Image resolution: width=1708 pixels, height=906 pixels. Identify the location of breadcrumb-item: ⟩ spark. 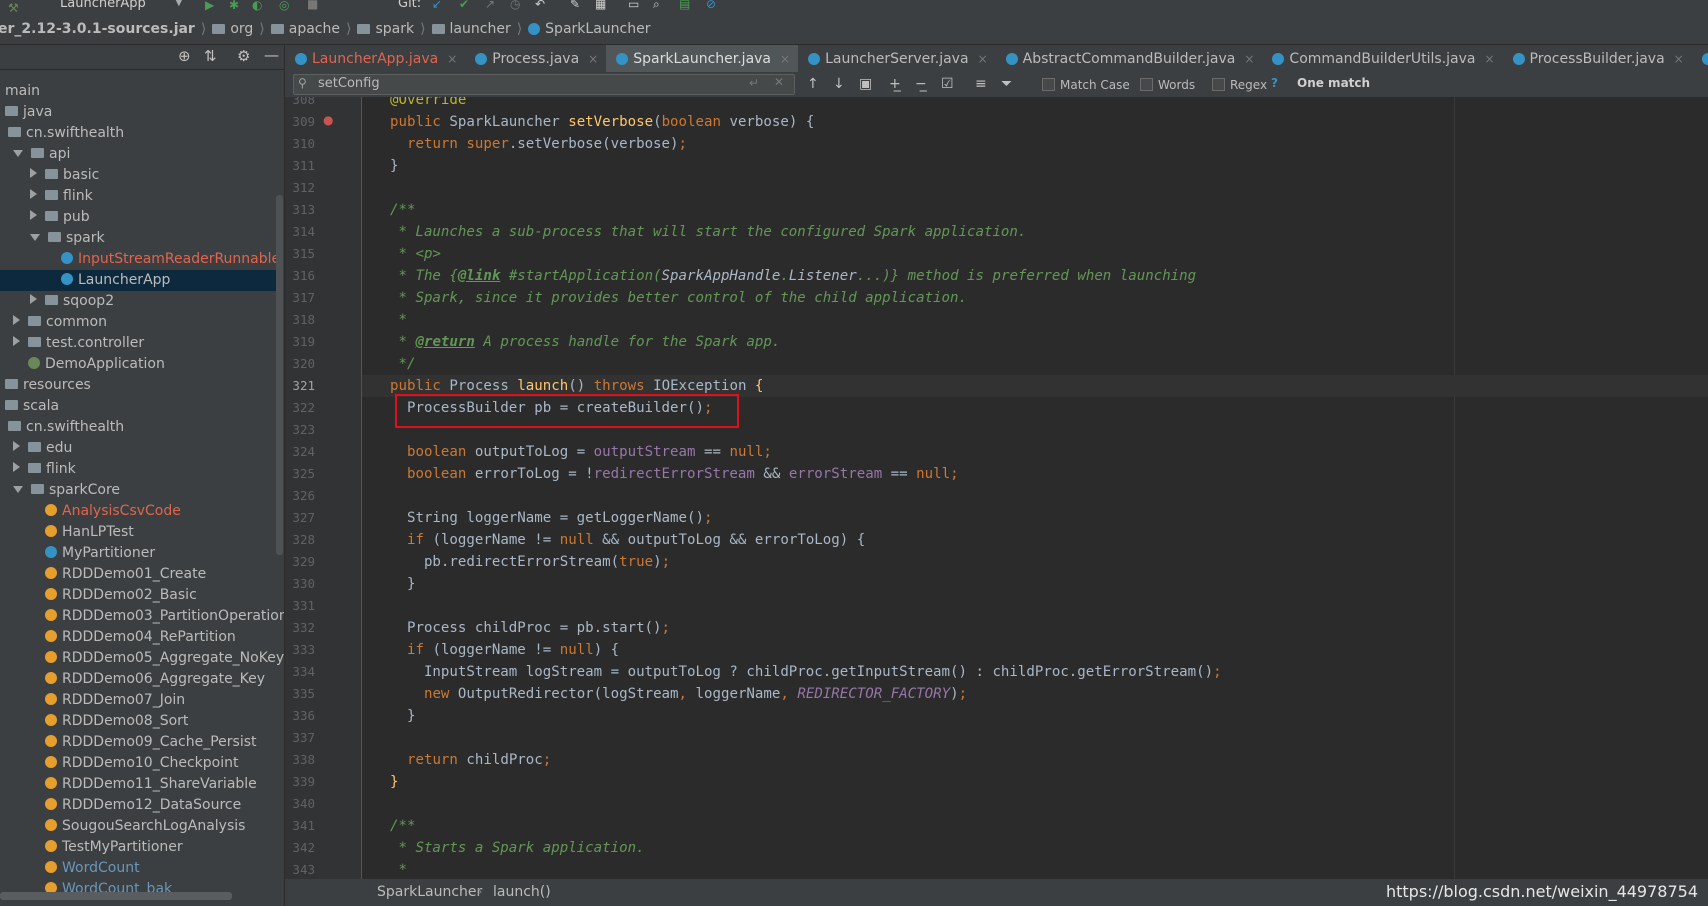
(377, 29).